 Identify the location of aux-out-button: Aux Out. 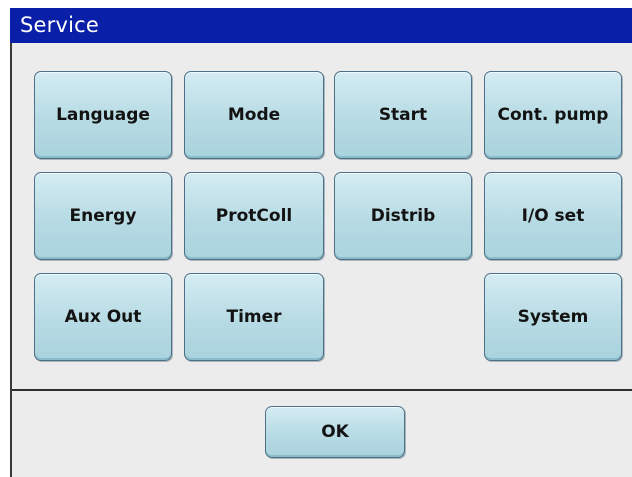
(103, 317).